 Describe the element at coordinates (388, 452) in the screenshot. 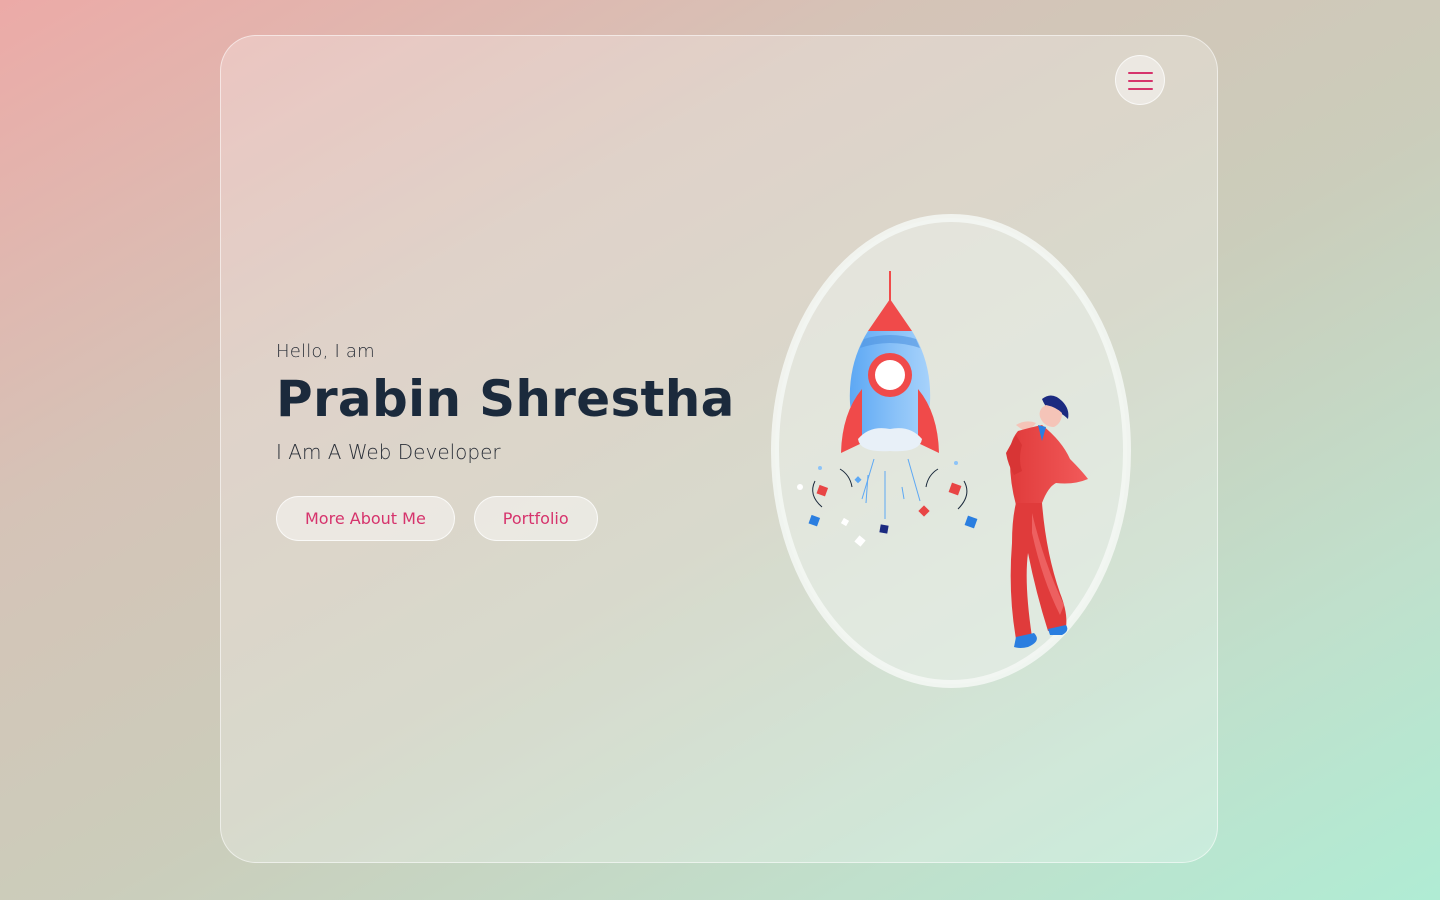

I see `hero-role: I Am A Web Developer` at that location.